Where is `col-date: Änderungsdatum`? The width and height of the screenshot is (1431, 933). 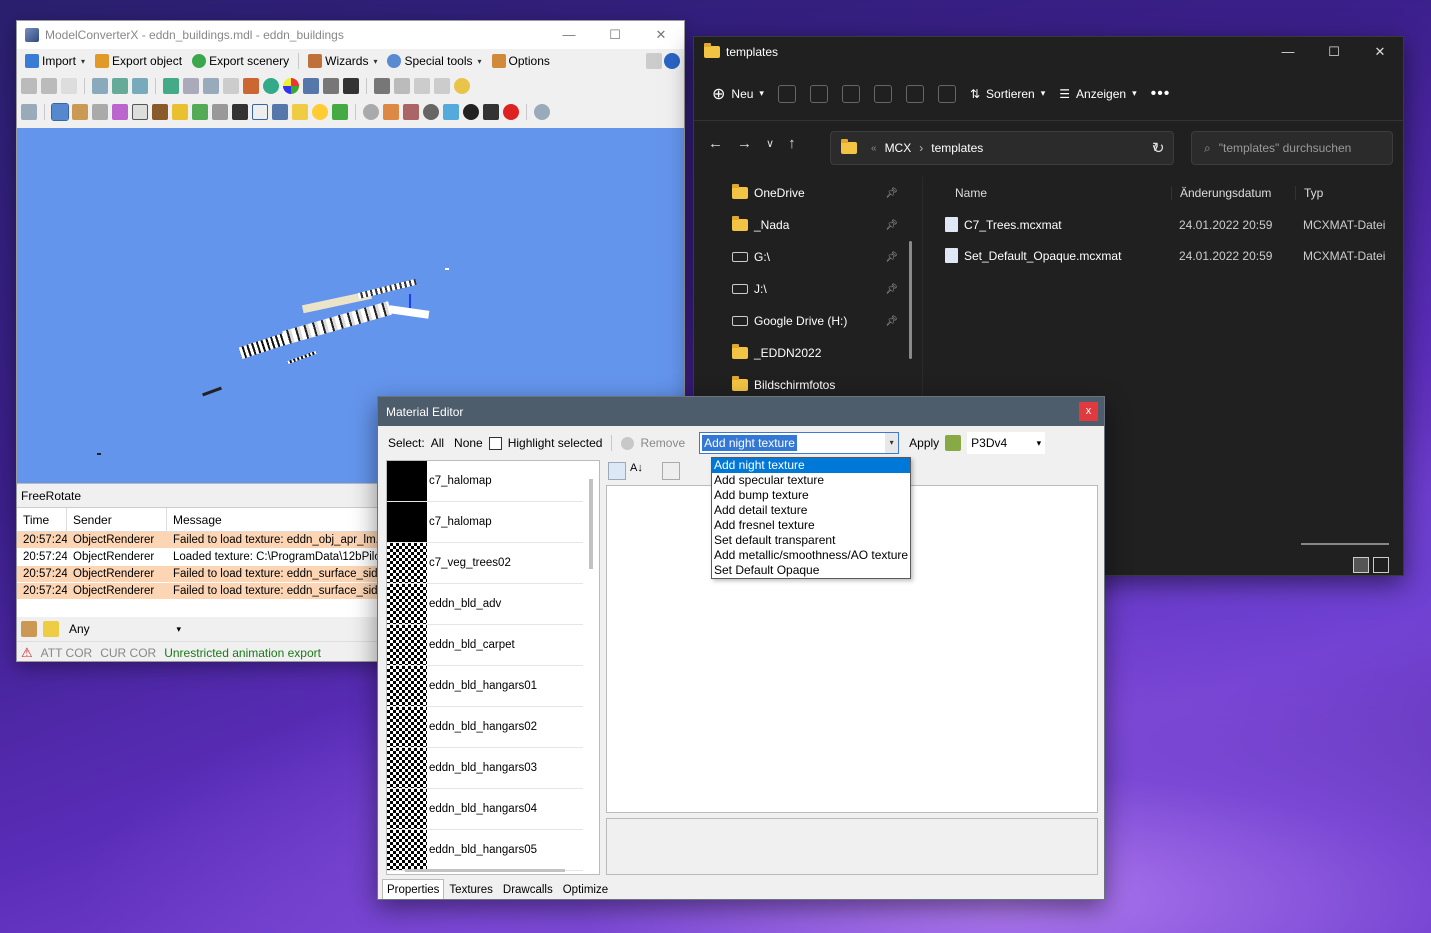
col-date: Änderungsdatum is located at coordinates (1233, 193).